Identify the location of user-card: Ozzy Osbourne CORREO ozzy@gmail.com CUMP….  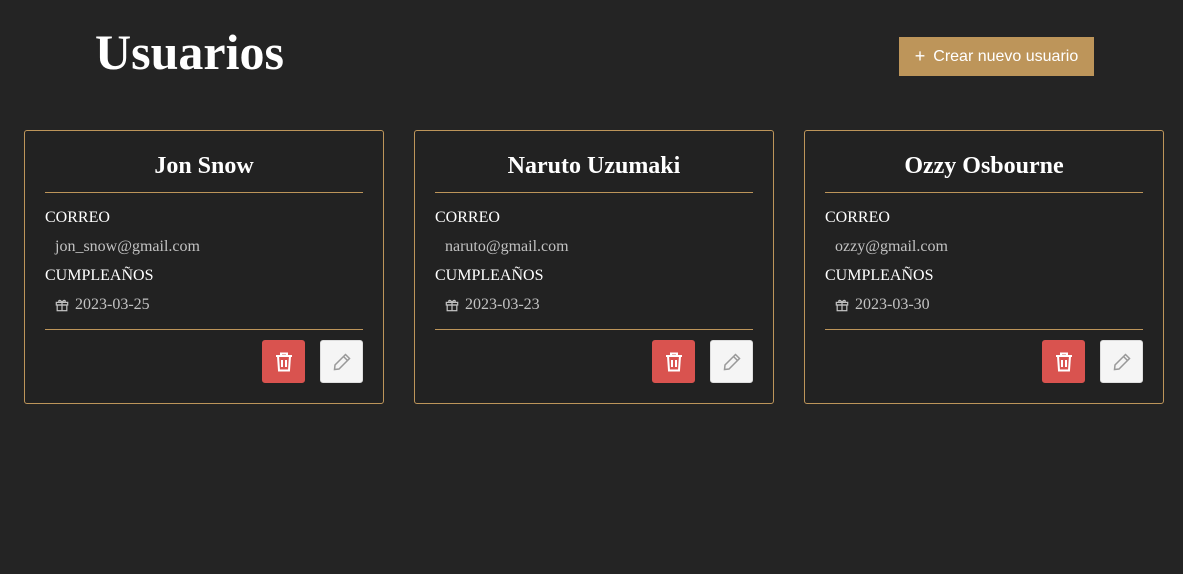
(984, 267).